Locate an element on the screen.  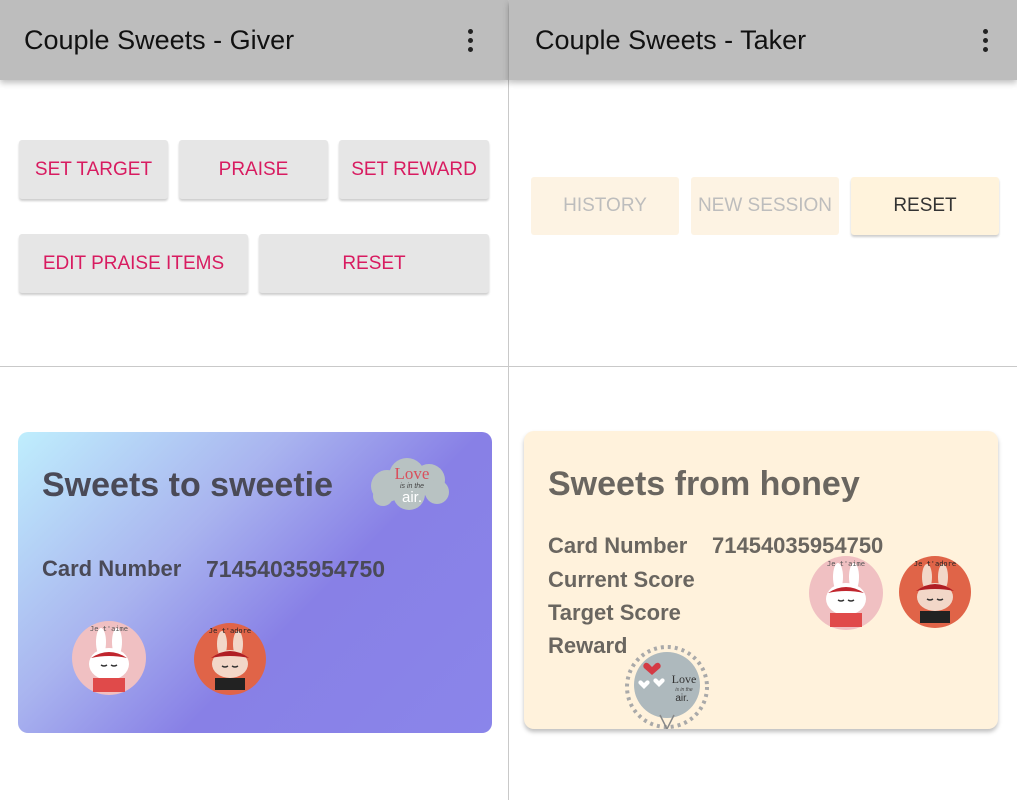
current-score-label: Current Score is located at coordinates (621, 579).